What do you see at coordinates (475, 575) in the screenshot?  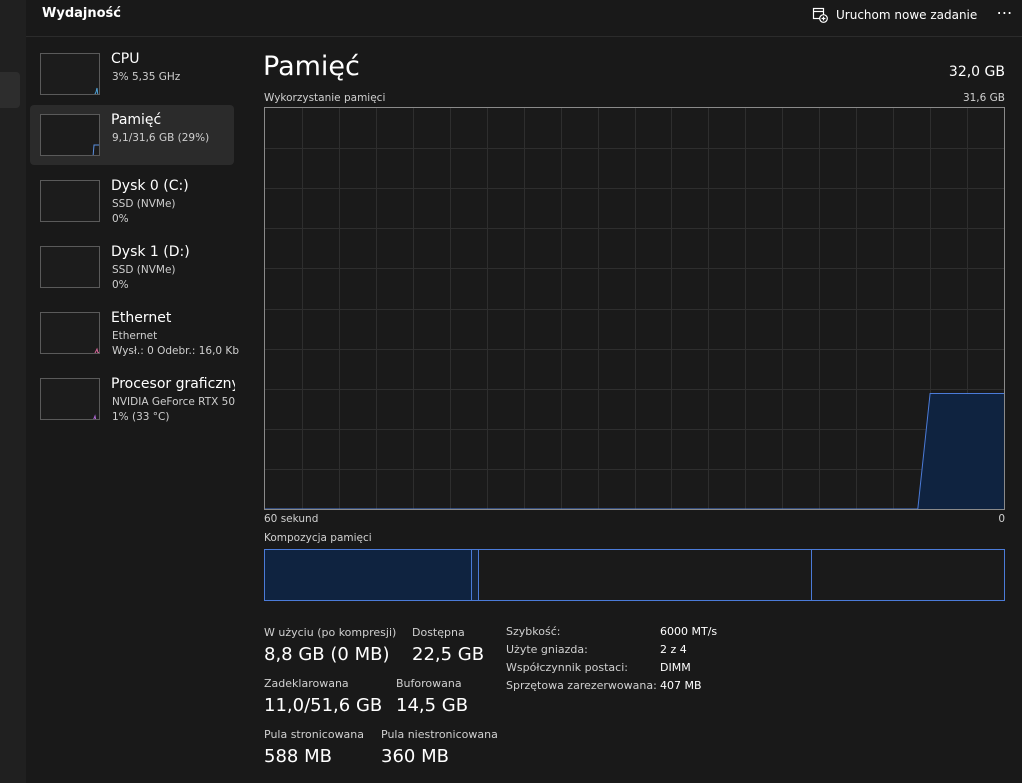 I see `composition-modified-segment` at bounding box center [475, 575].